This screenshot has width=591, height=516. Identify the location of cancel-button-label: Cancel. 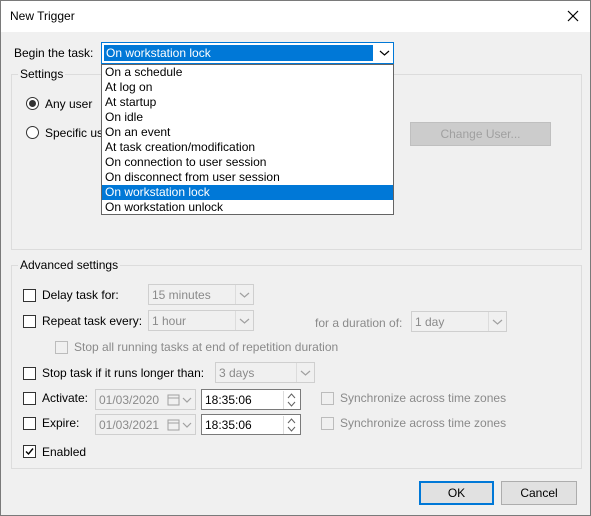
(539, 493).